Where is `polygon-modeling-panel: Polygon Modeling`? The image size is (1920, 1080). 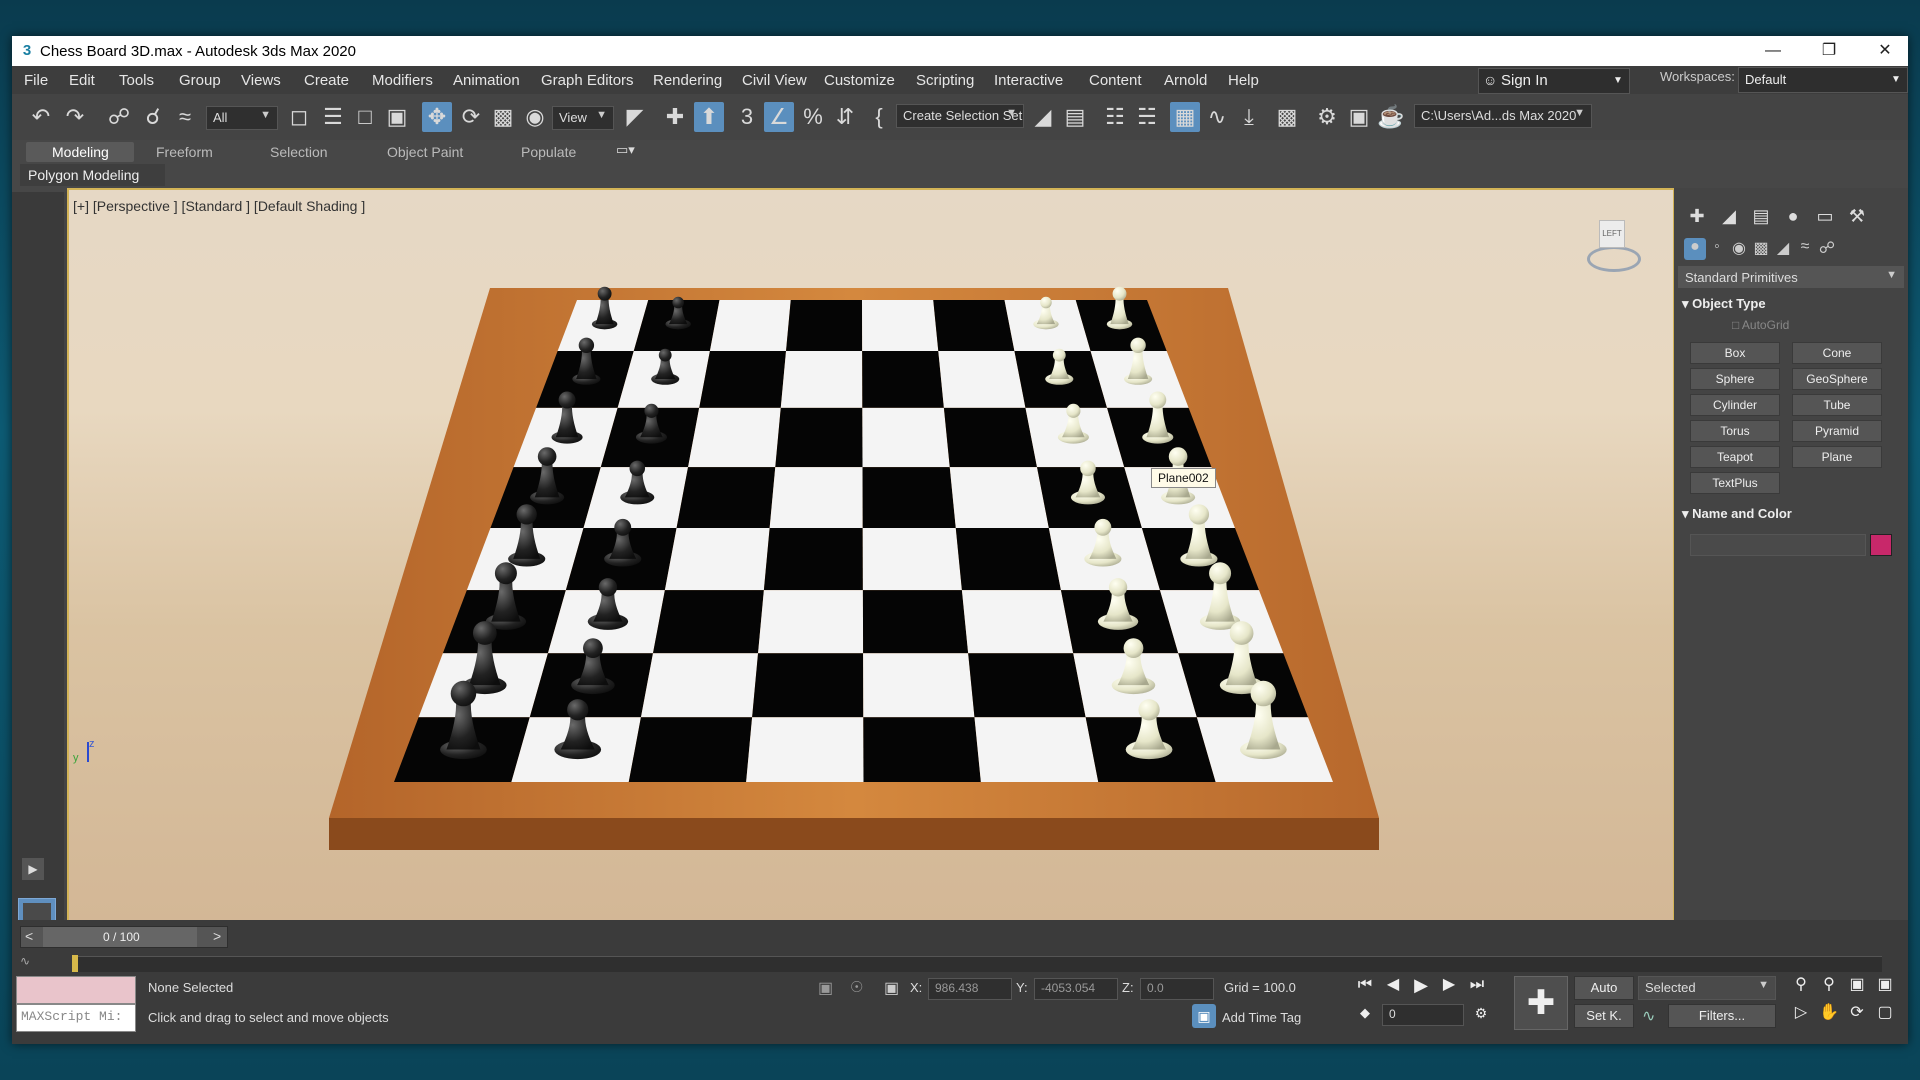
polygon-modeling-panel: Polygon Modeling is located at coordinates (92, 175).